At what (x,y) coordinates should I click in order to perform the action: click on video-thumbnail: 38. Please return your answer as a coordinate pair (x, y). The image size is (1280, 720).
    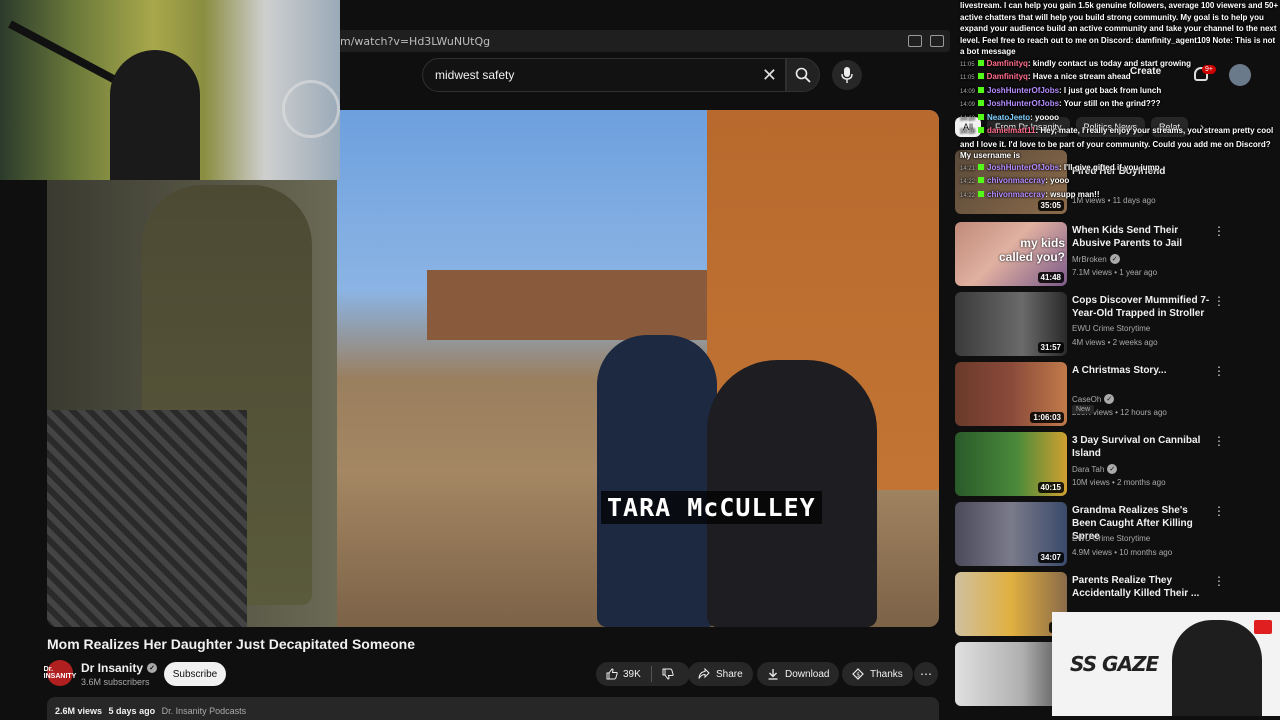
    Looking at the image, I should click on (1011, 604).